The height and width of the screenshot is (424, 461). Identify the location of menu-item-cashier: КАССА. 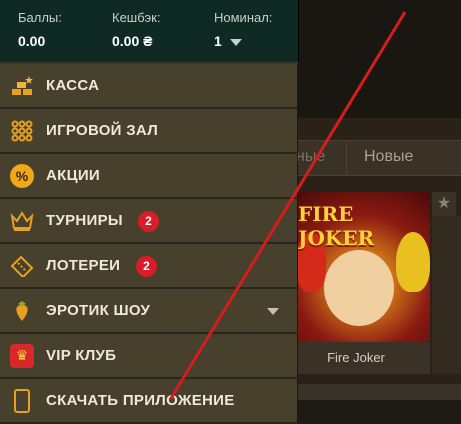
(149, 86).